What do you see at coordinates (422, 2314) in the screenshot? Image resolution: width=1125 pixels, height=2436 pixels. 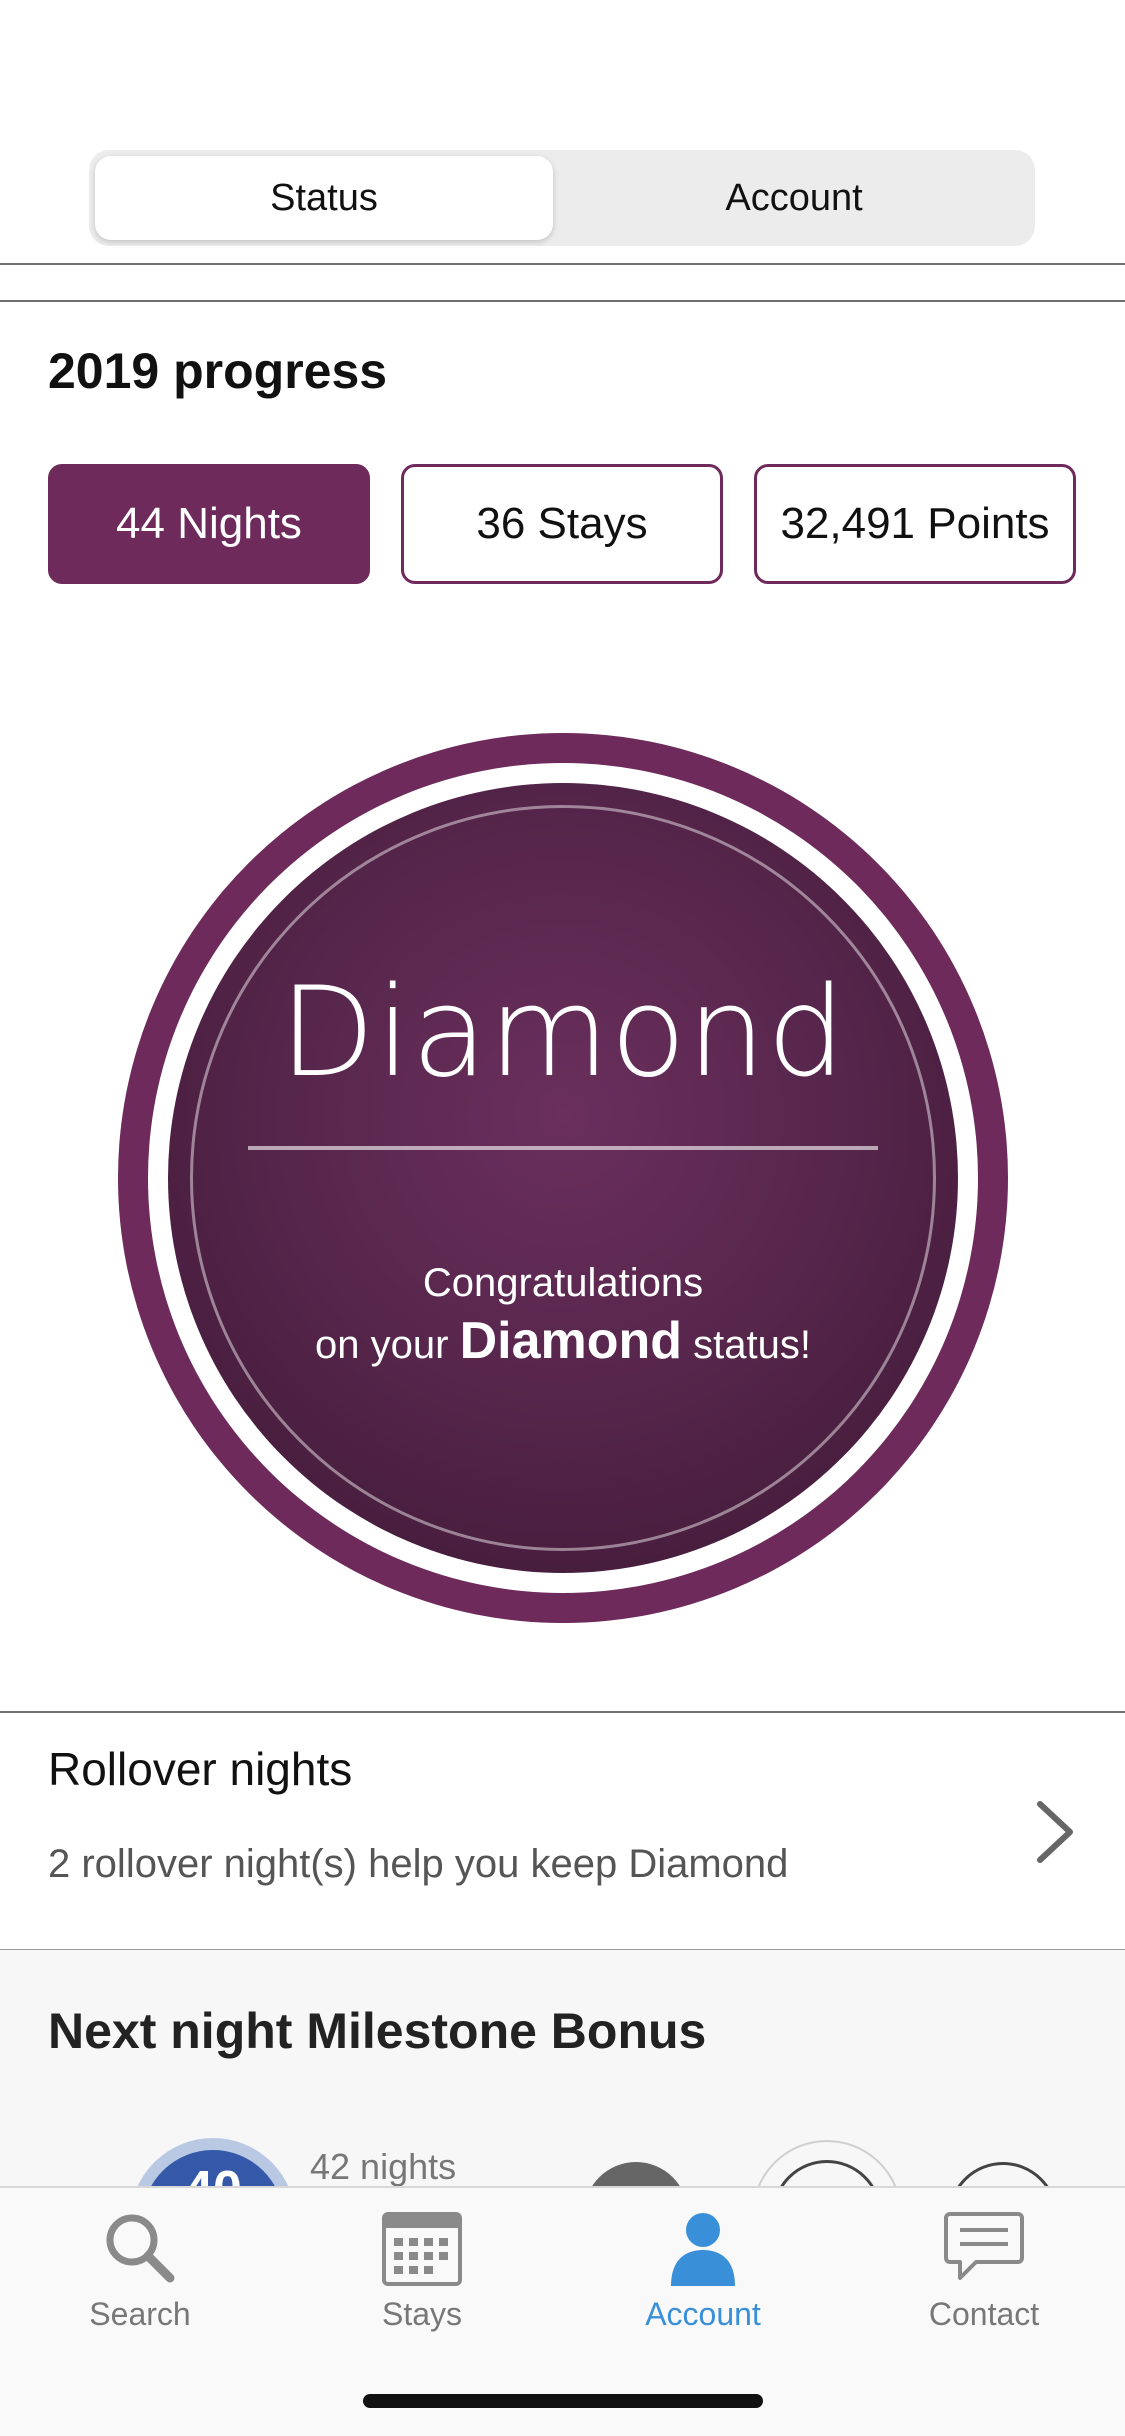 I see `tab-label: Stays` at bounding box center [422, 2314].